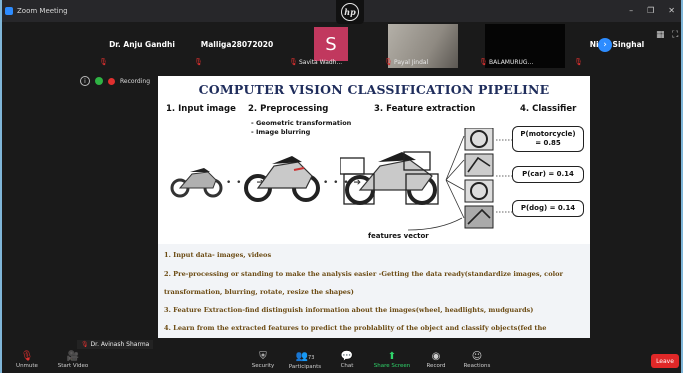 This screenshot has width=683, height=373. What do you see at coordinates (548, 109) in the screenshot?
I see `step-classifier: 4. Classifier` at bounding box center [548, 109].